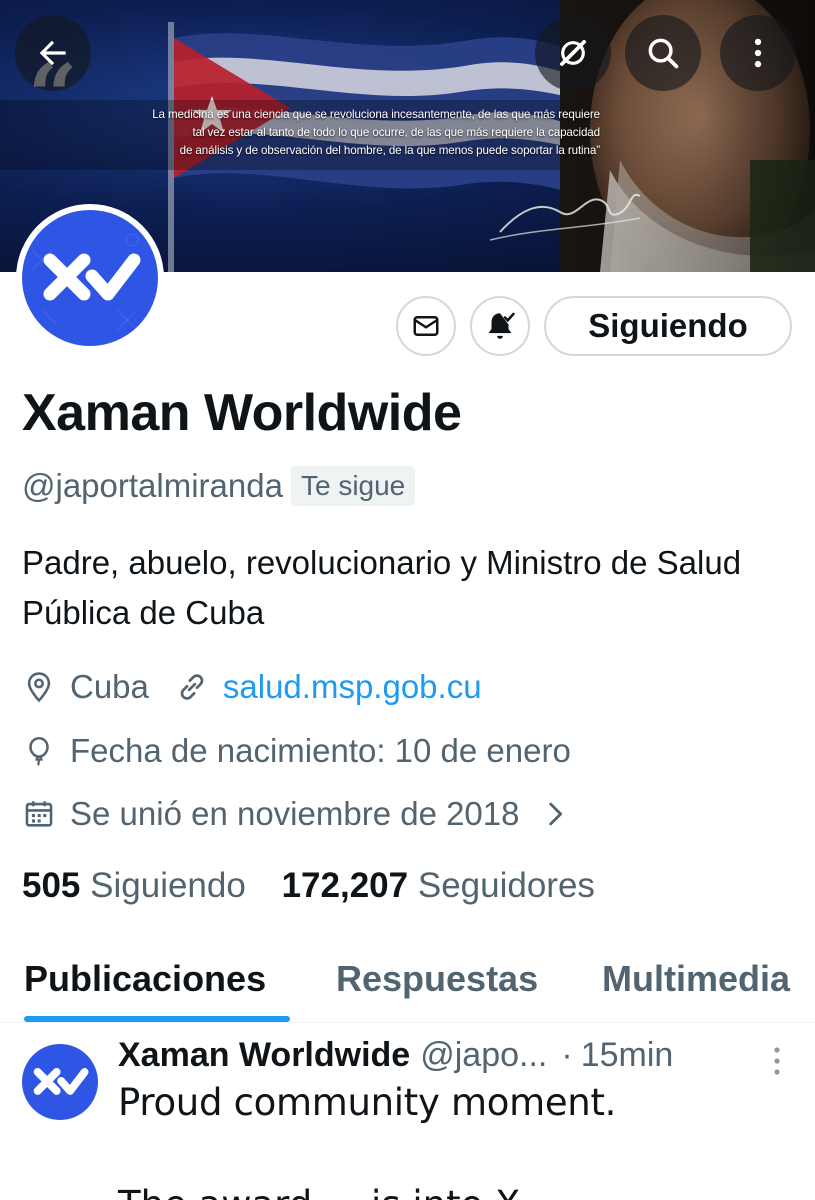 This screenshot has height=1200, width=815. I want to click on followers-label: Seguidores, so click(506, 885).